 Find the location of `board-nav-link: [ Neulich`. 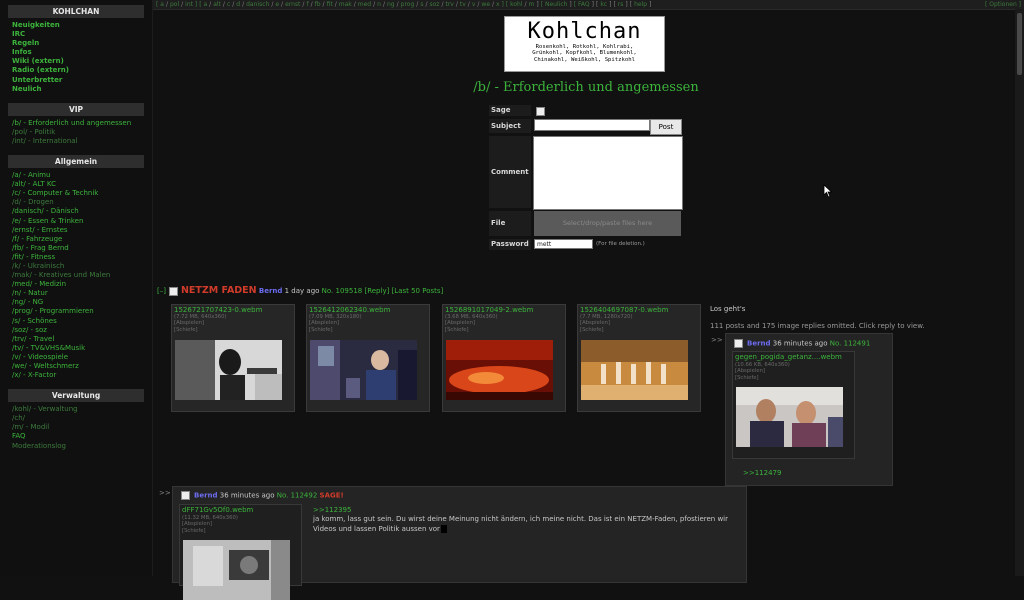

board-nav-link: [ Neulich is located at coordinates (554, 4).